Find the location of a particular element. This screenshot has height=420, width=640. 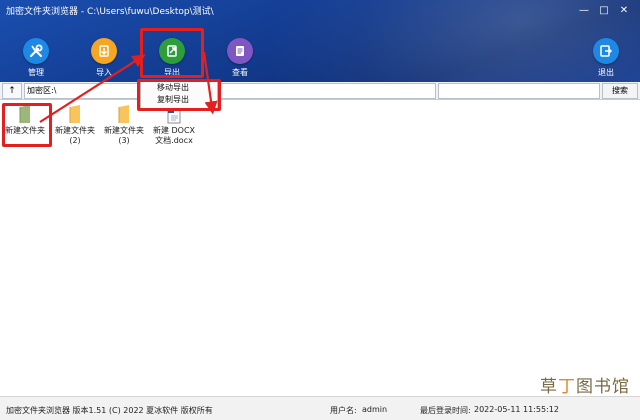

app-info-text: 加密文件夹浏览器 版本1.51 (C) 2022 夏冰软件 版权所有 is located at coordinates (109, 410).